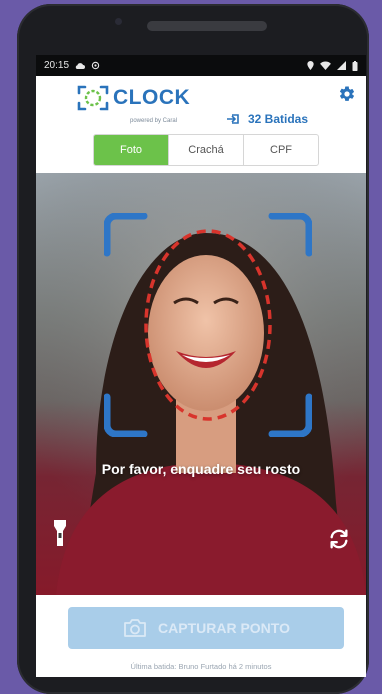  What do you see at coordinates (290, 415) in the screenshot?
I see `frame-corner-bottom-right` at bounding box center [290, 415].